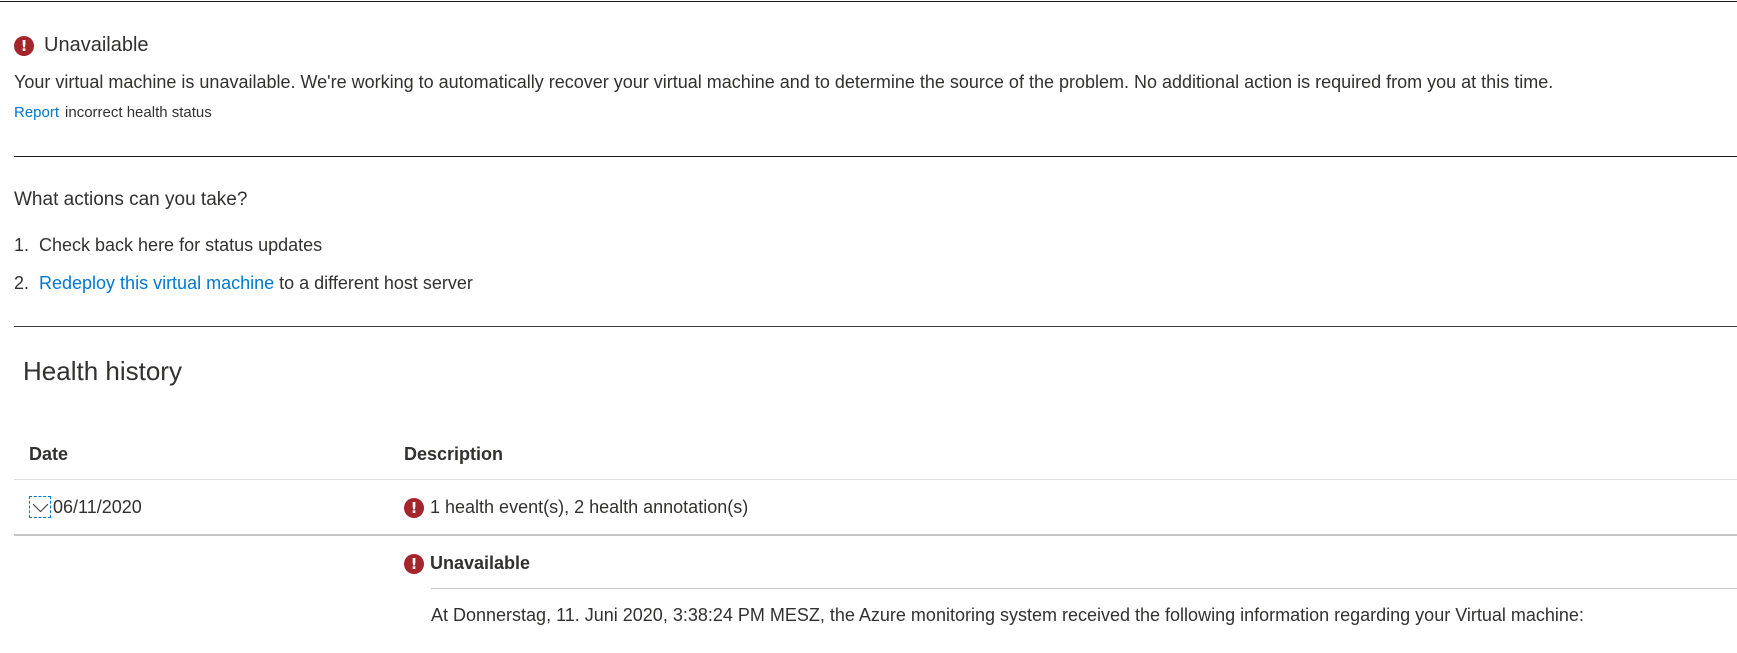 The height and width of the screenshot is (653, 1737). Describe the element at coordinates (875, 535) in the screenshot. I see `table-row-divider` at that location.